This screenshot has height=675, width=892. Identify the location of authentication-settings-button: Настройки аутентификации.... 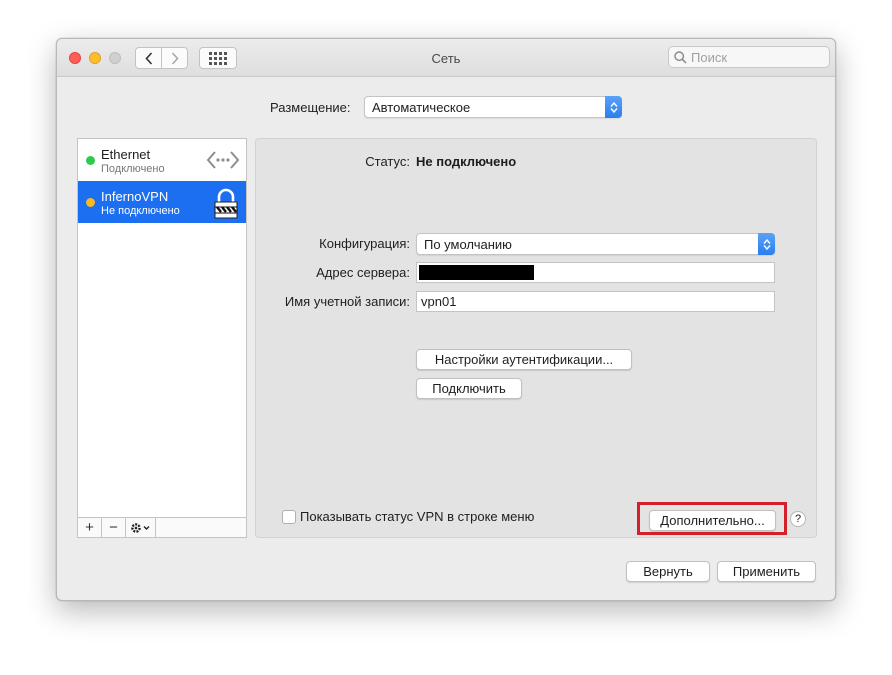
(524, 359).